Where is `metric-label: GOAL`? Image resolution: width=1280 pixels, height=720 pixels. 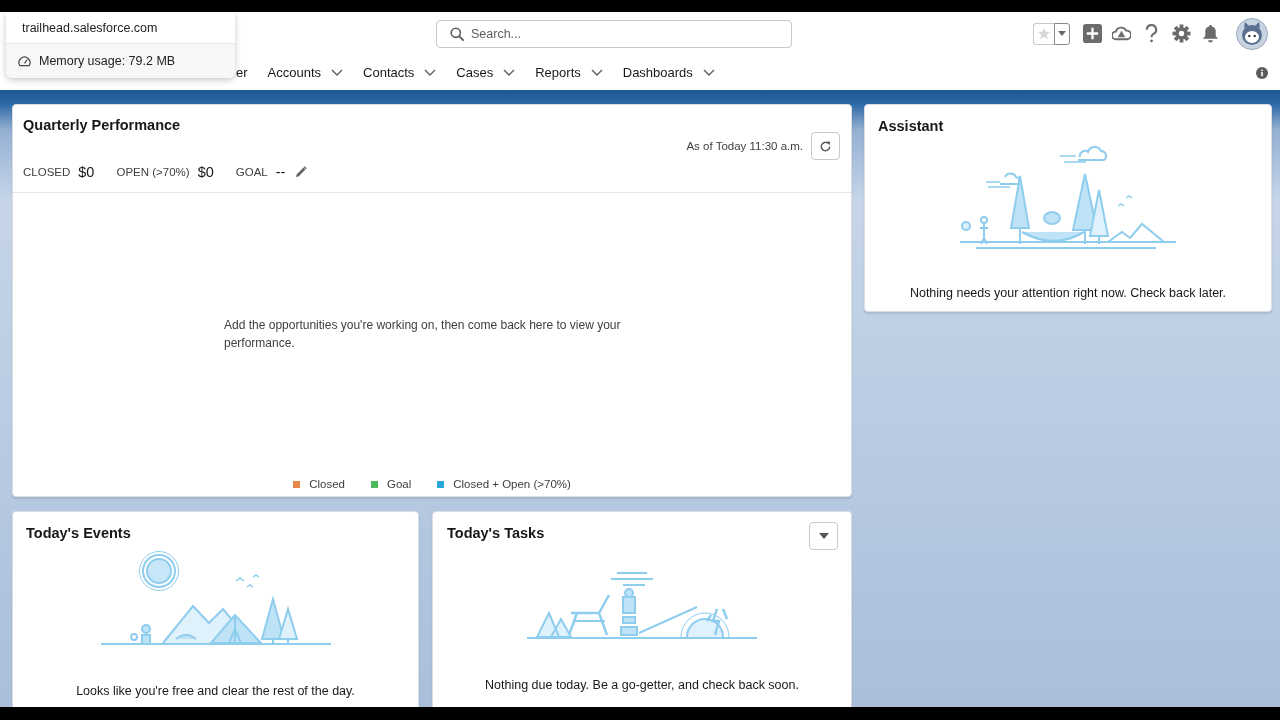 metric-label: GOAL is located at coordinates (251, 172).